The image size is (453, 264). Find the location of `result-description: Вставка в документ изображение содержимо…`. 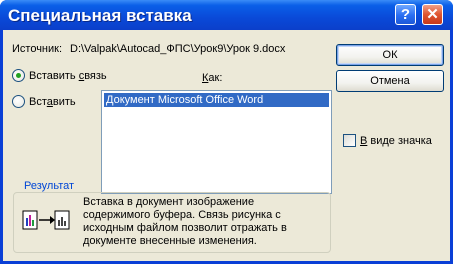

result-description: Вставка в документ изображение содержимо… is located at coordinates (185, 221).